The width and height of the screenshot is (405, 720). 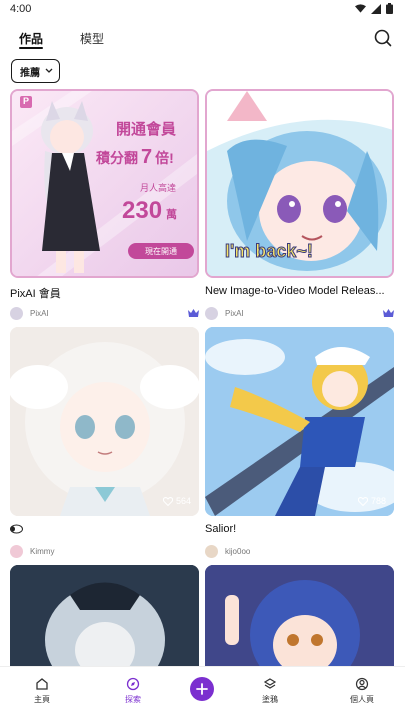 What do you see at coordinates (42, 551) in the screenshot?
I see `author-name: Kimmy` at bounding box center [42, 551].